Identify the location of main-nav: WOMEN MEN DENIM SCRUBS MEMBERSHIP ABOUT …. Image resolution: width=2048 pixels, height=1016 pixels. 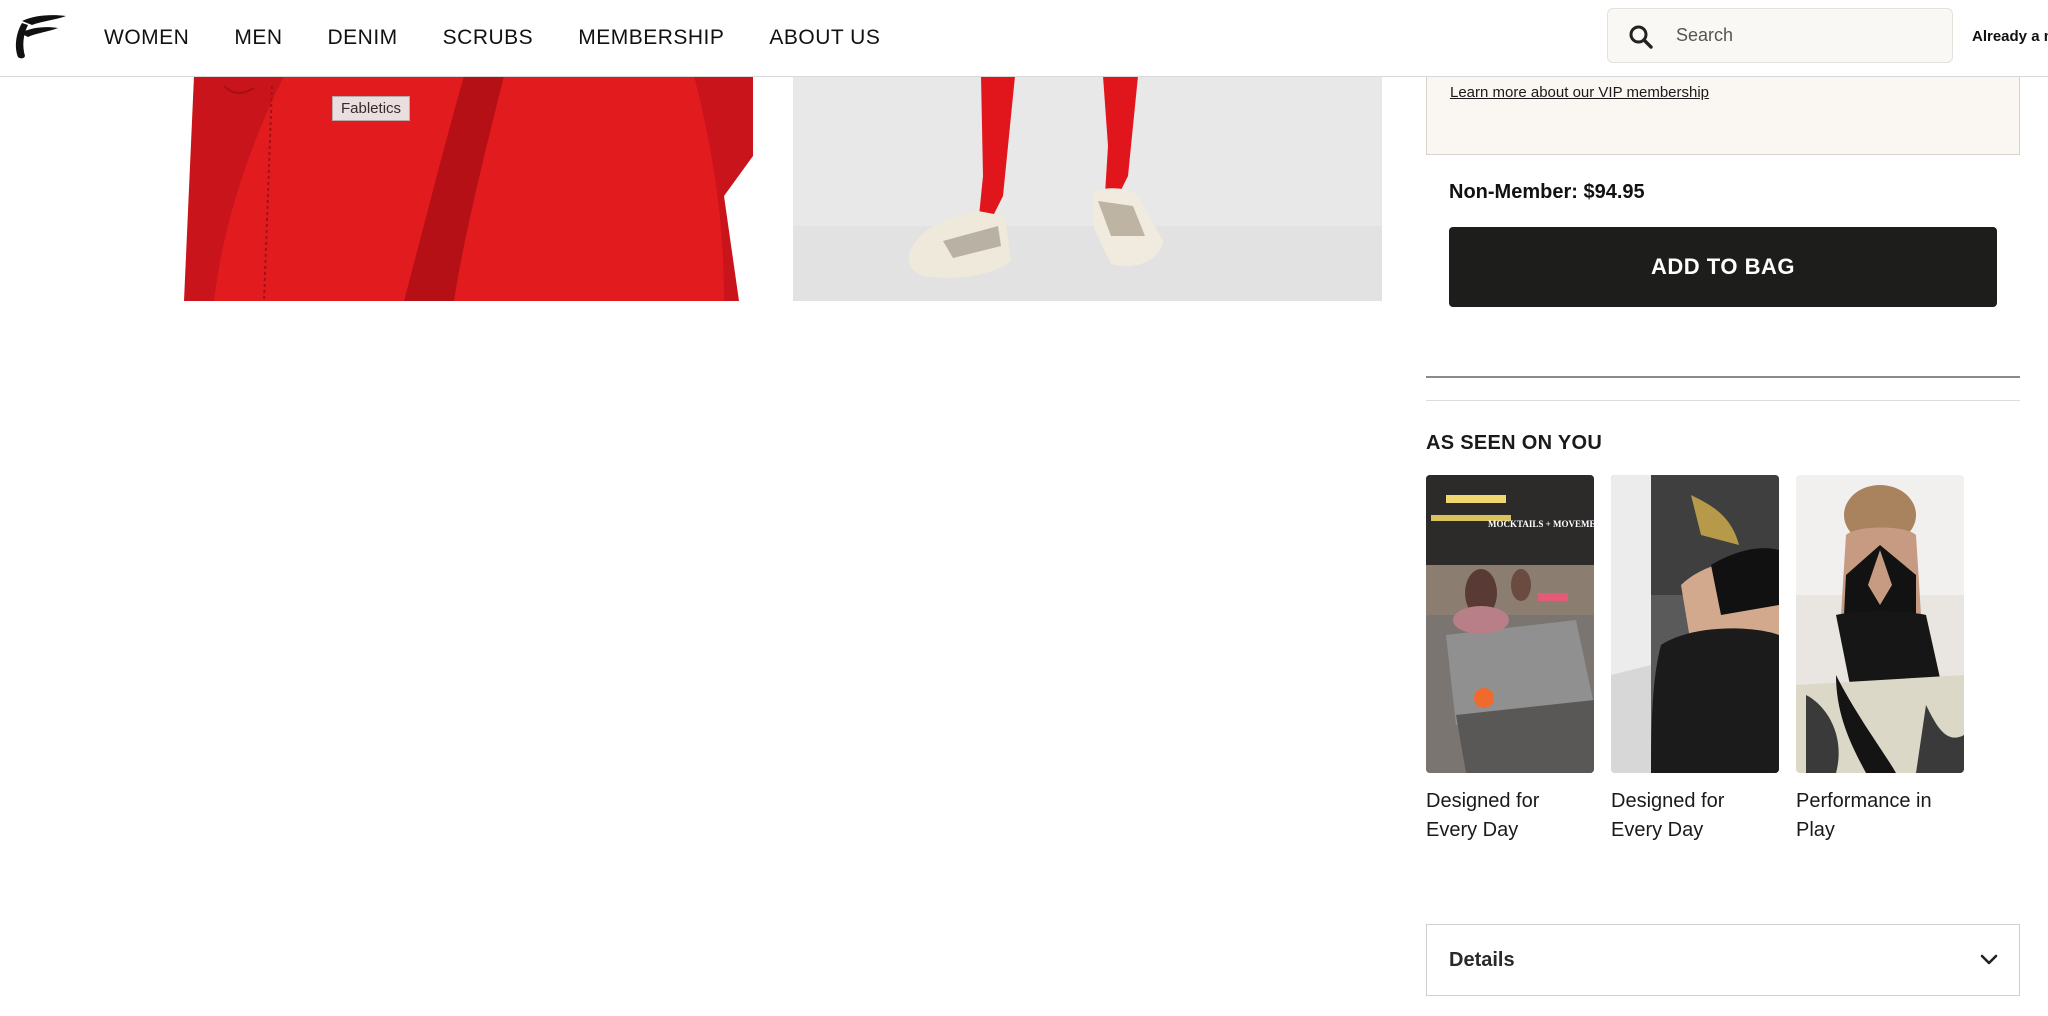
(514, 38).